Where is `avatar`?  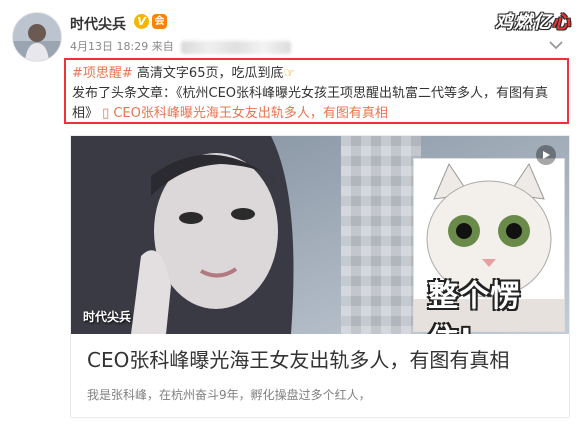 avatar is located at coordinates (37, 37).